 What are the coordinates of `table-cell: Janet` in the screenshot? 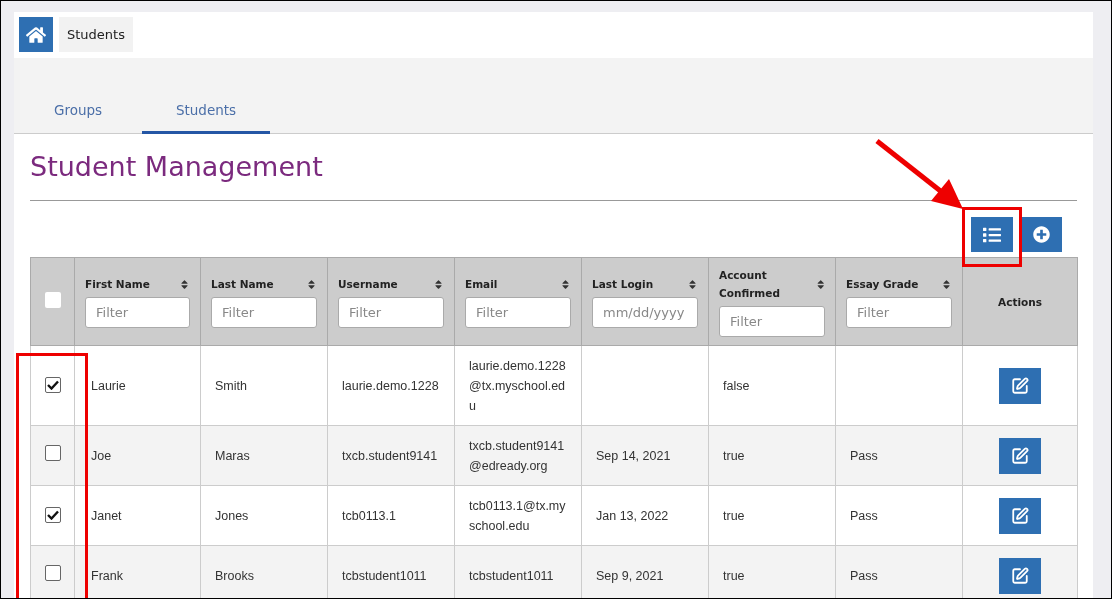 It's located at (137, 515).